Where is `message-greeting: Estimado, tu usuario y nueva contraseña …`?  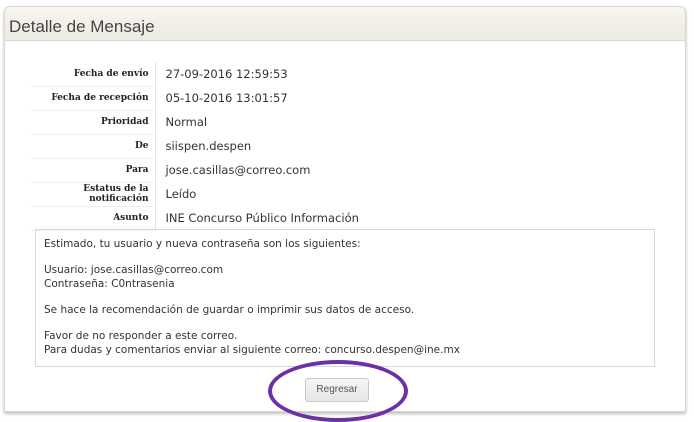 message-greeting: Estimado, tu usuario y nueva contraseña … is located at coordinates (202, 244).